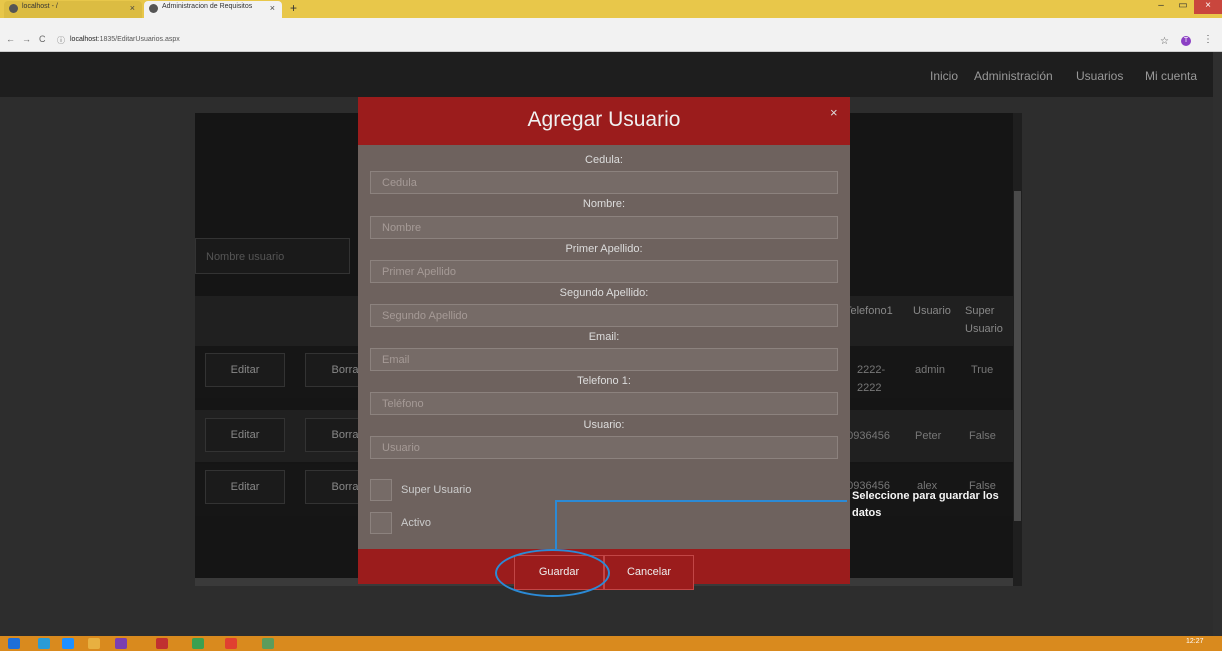 The width and height of the screenshot is (1222, 651). I want to click on address-bar: localhost:1835/EditarUsuarios.aspx, so click(125, 39).